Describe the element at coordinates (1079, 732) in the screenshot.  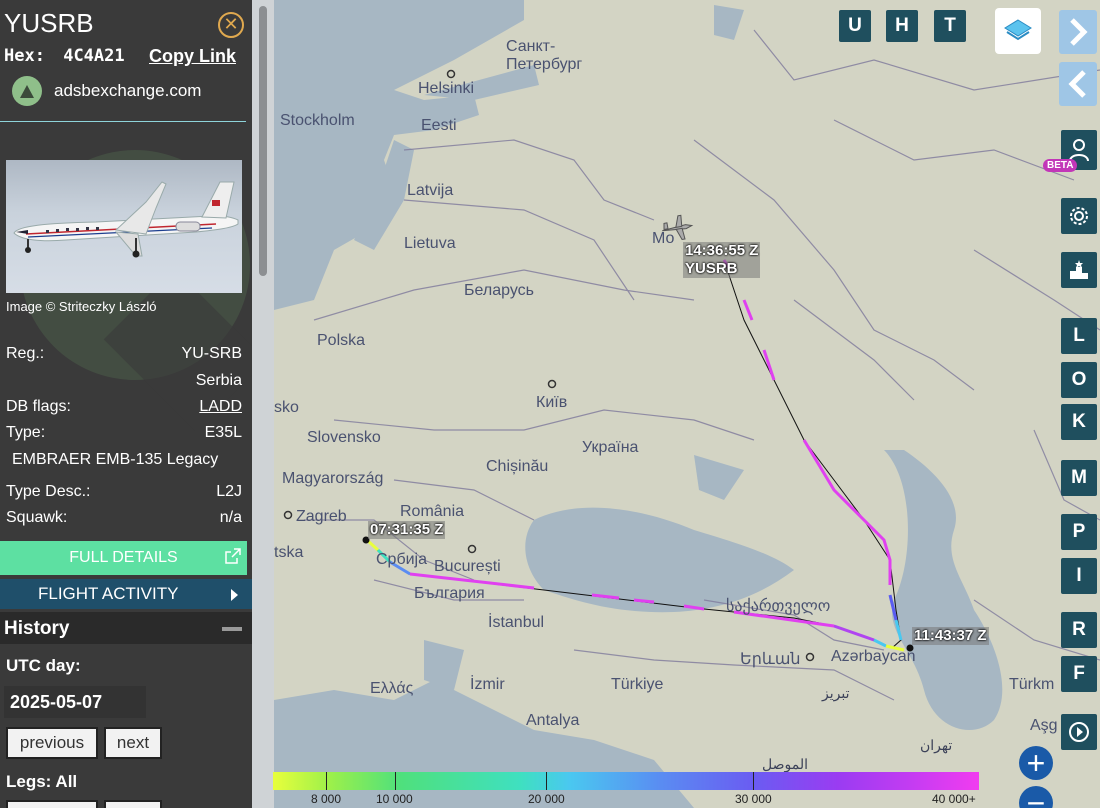
I see `replay-button` at that location.